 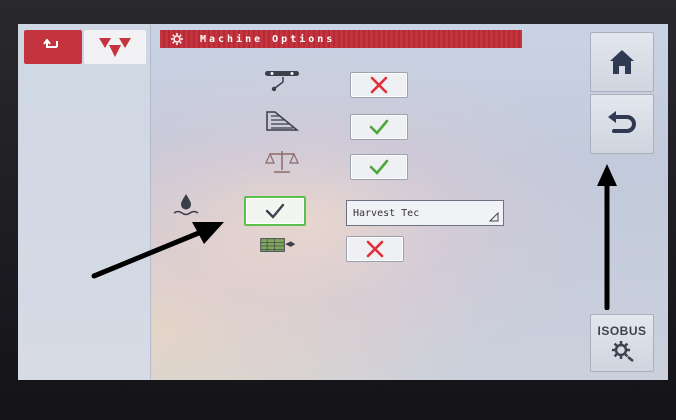 What do you see at coordinates (278, 245) in the screenshot?
I see `bale-wrap-icon` at bounding box center [278, 245].